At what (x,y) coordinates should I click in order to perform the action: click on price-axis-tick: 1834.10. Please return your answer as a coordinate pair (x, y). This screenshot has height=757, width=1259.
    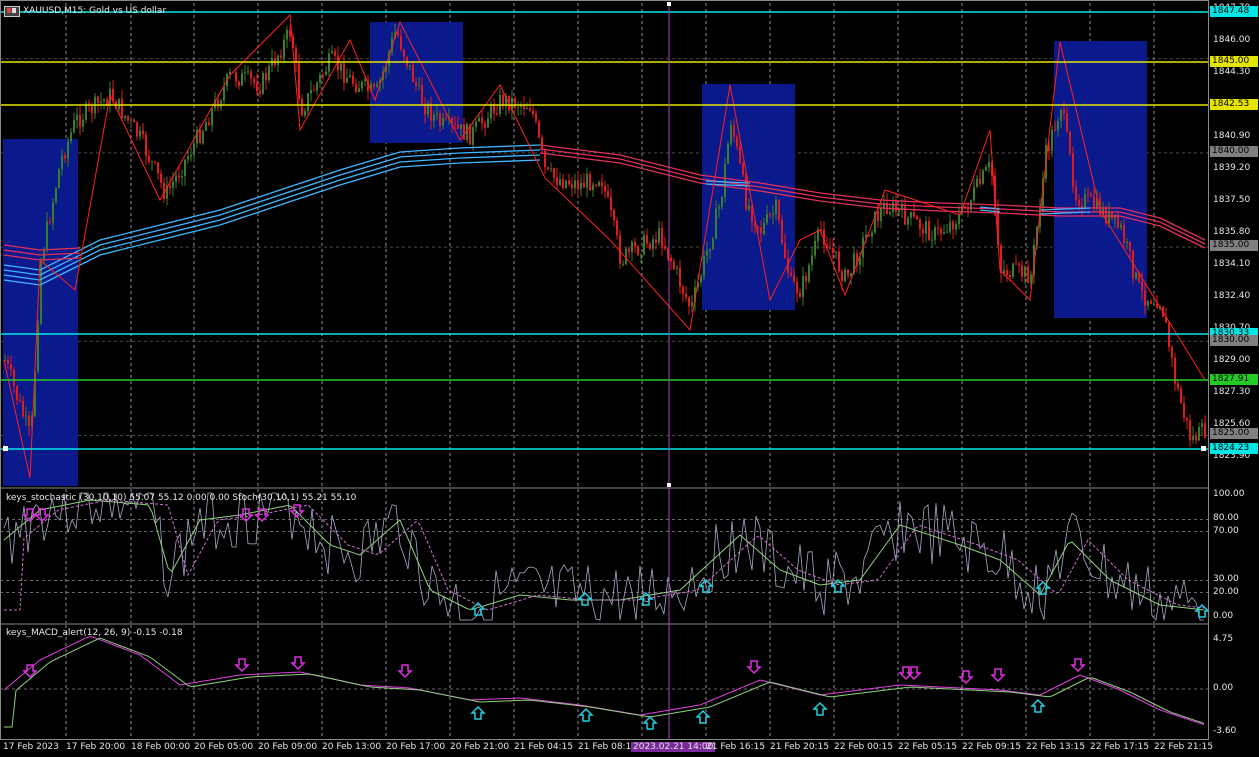
    Looking at the image, I should click on (1232, 264).